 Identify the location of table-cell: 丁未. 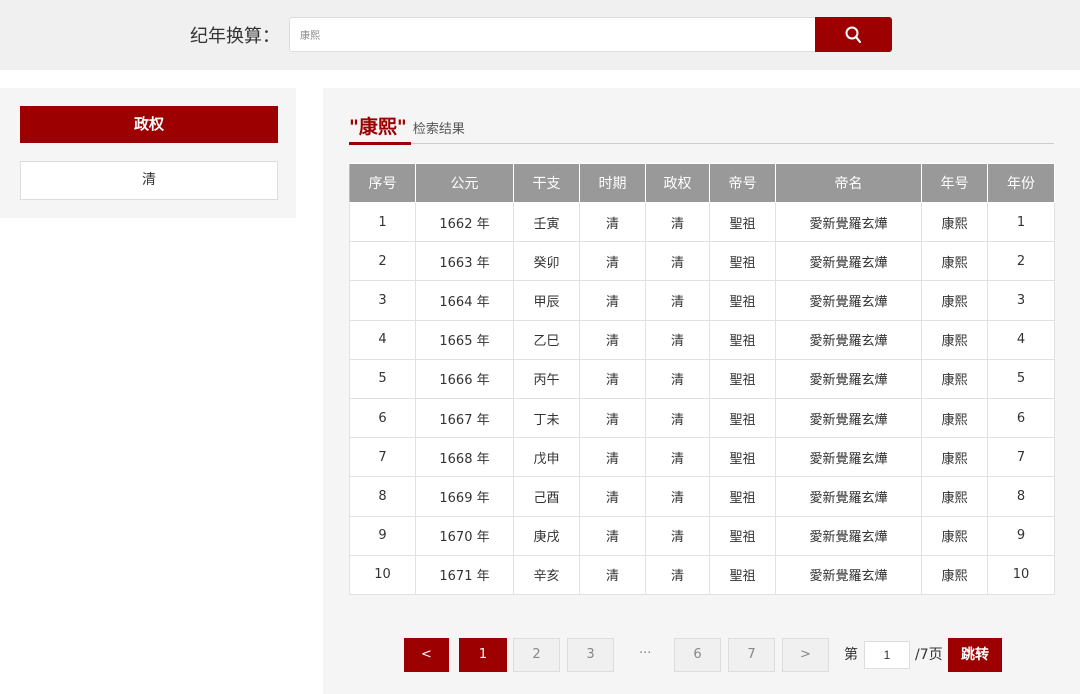
(546, 418).